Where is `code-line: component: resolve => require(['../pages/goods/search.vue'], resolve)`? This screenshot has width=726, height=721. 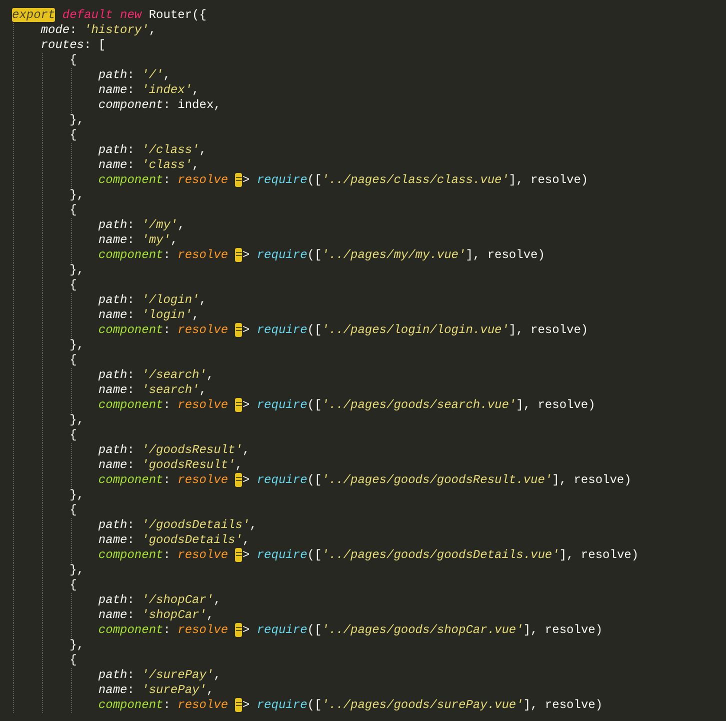 code-line: component: resolve => require(['../pages/goods/search.vue'], resolve) is located at coordinates (304, 405).